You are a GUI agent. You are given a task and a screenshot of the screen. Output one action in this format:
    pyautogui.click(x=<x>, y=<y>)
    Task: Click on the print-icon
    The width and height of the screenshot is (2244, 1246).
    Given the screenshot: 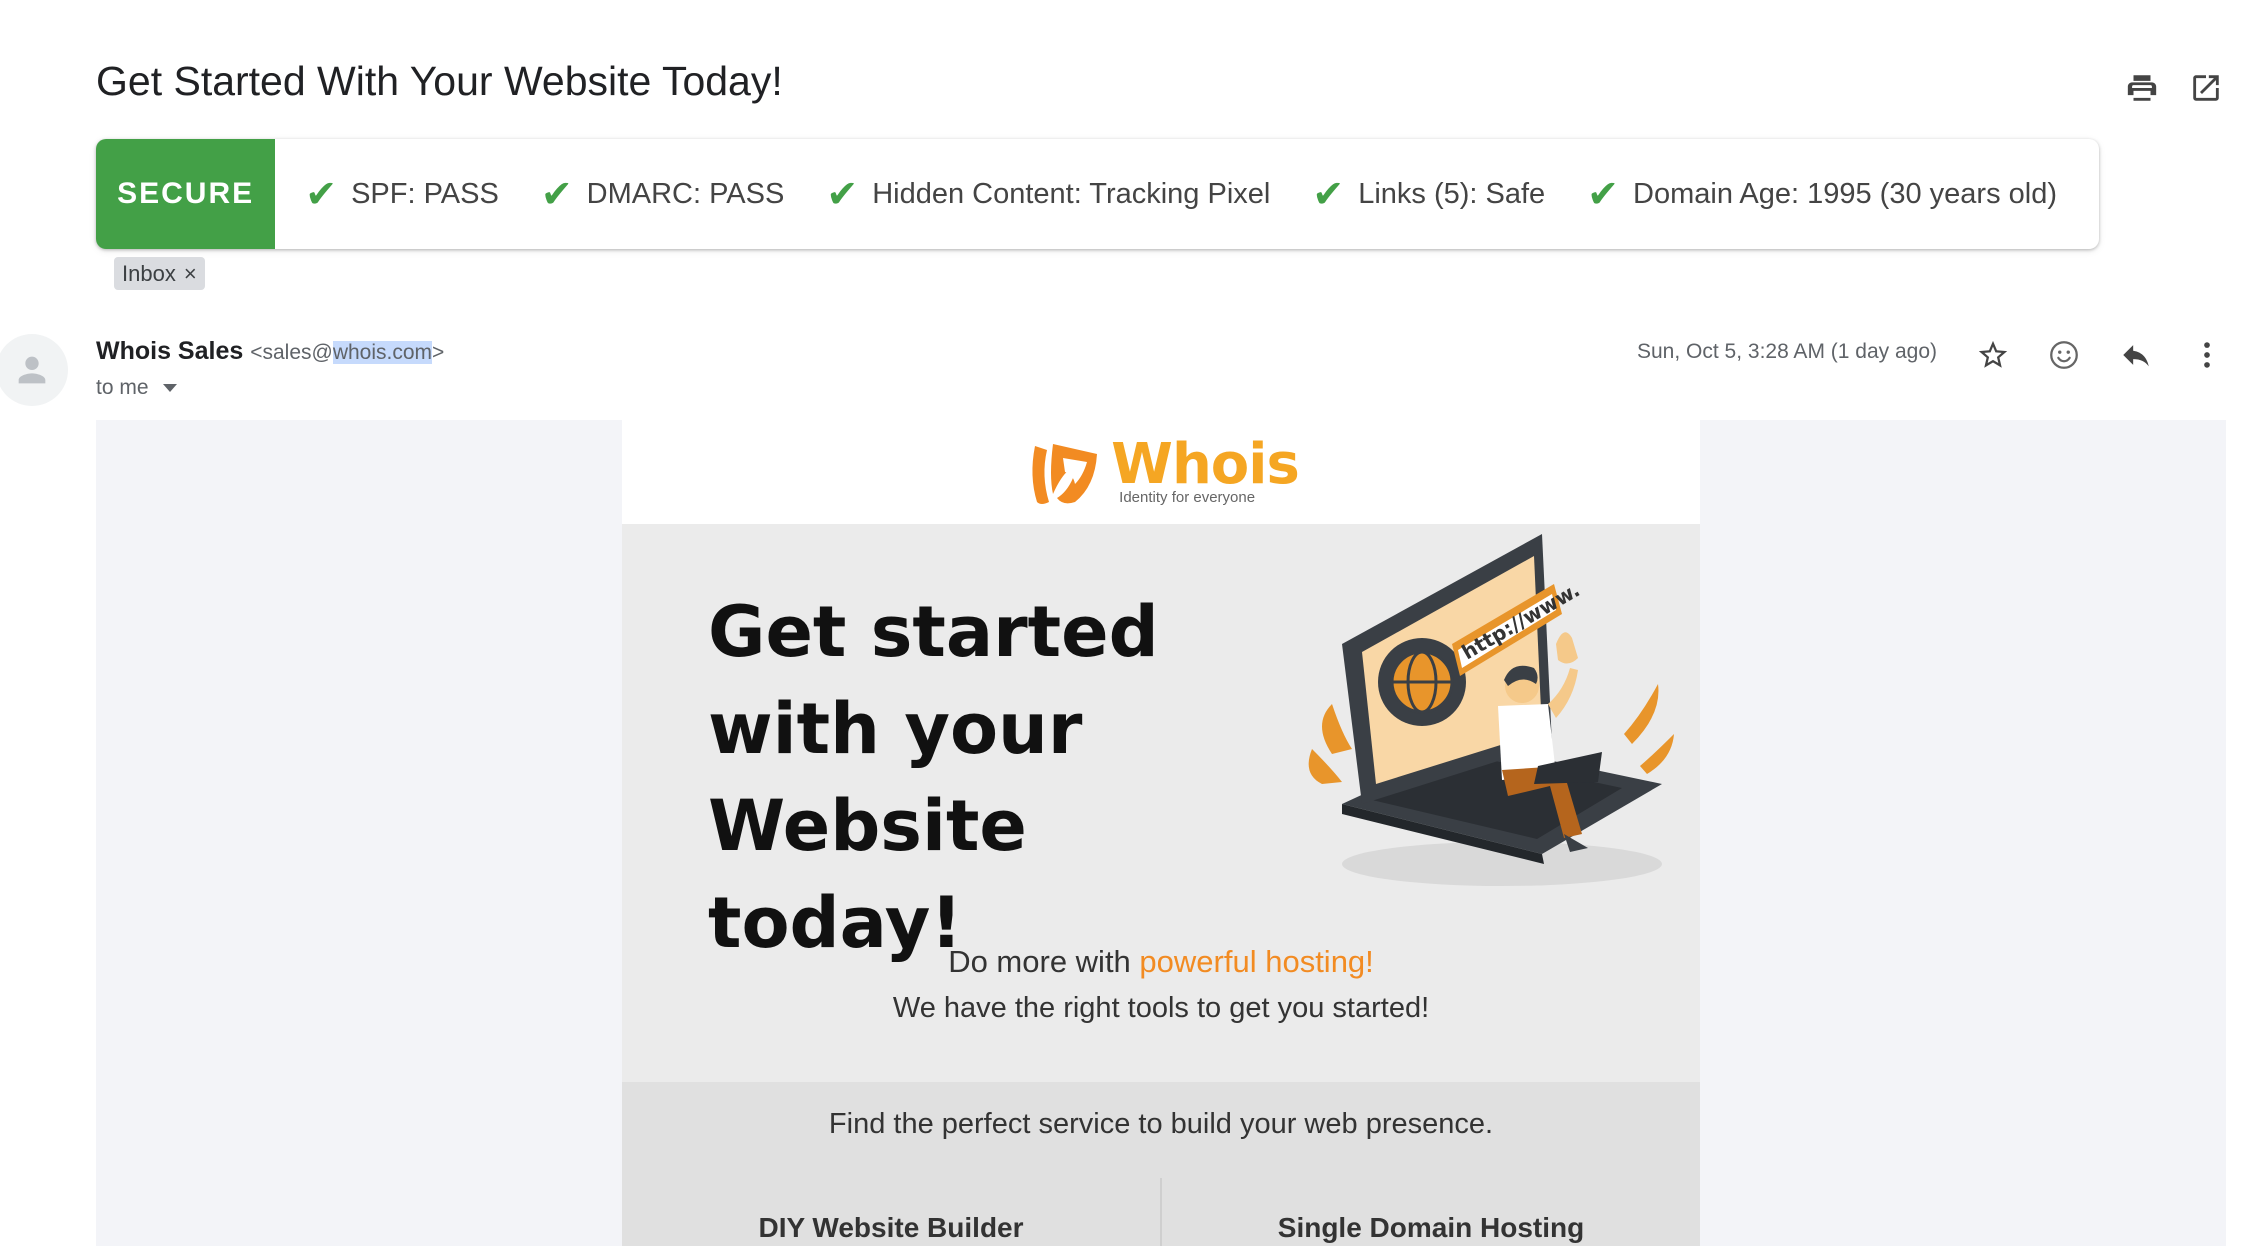 What is the action you would take?
    pyautogui.click(x=2142, y=88)
    